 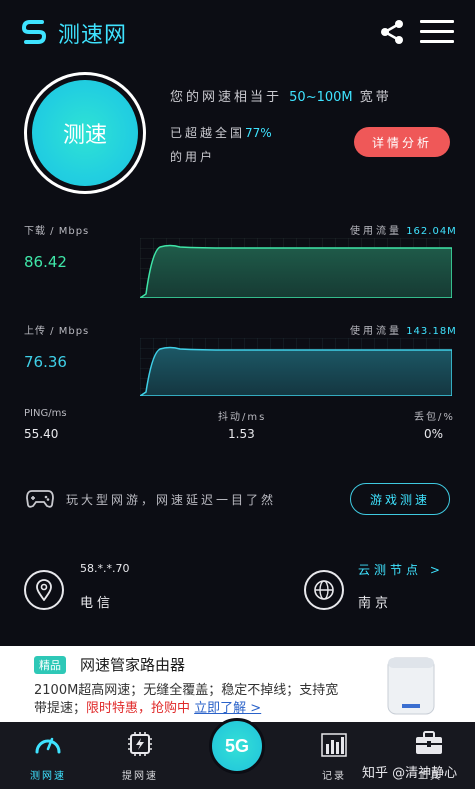 I want to click on toolbox-icon, so click(x=429, y=742).